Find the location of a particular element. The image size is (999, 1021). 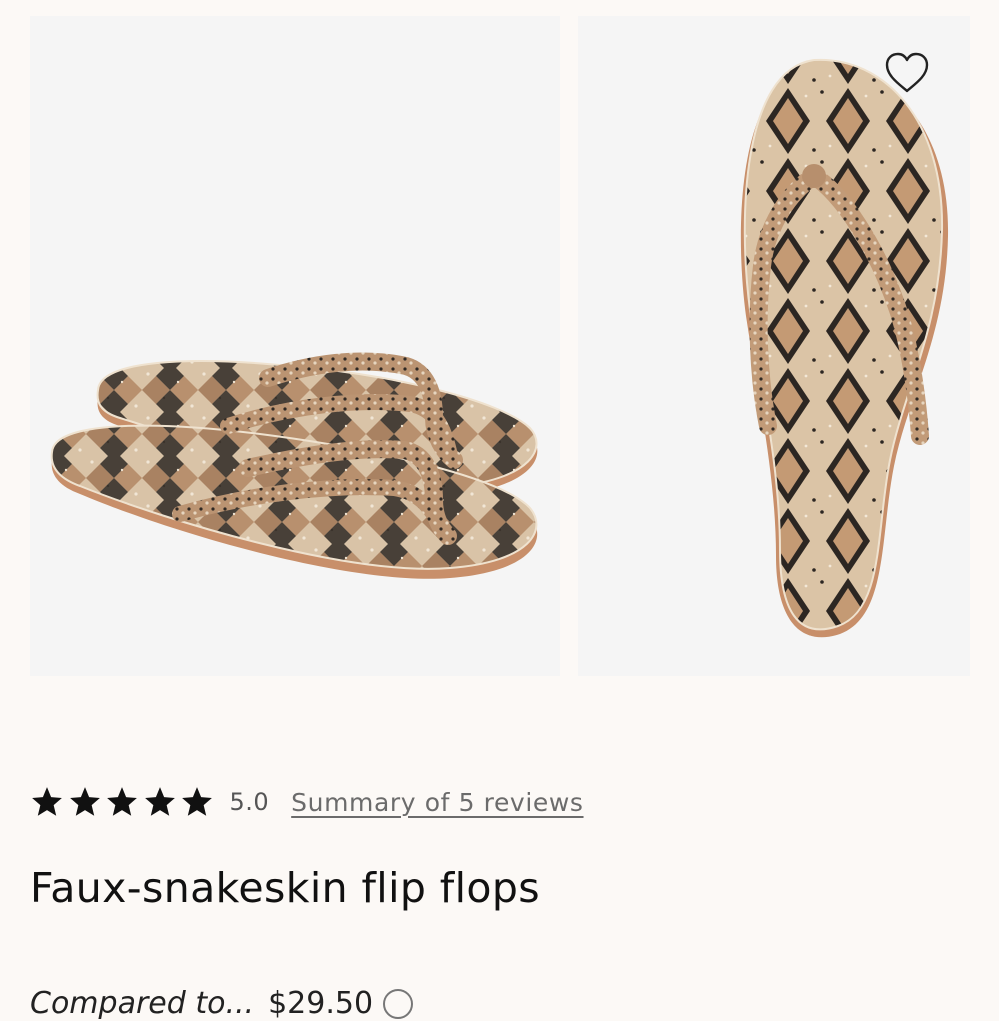

product-title: Faux-snakeskin flip flops is located at coordinates (285, 888).